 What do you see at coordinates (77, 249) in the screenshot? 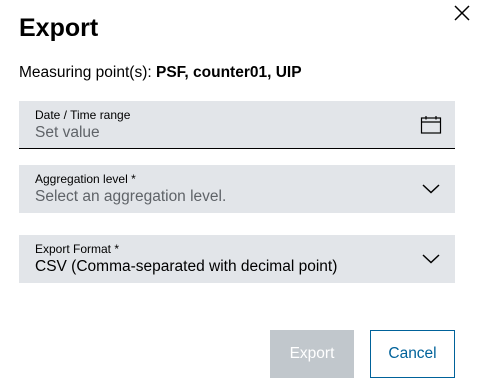
I see `export-format-label: Export Format *` at bounding box center [77, 249].